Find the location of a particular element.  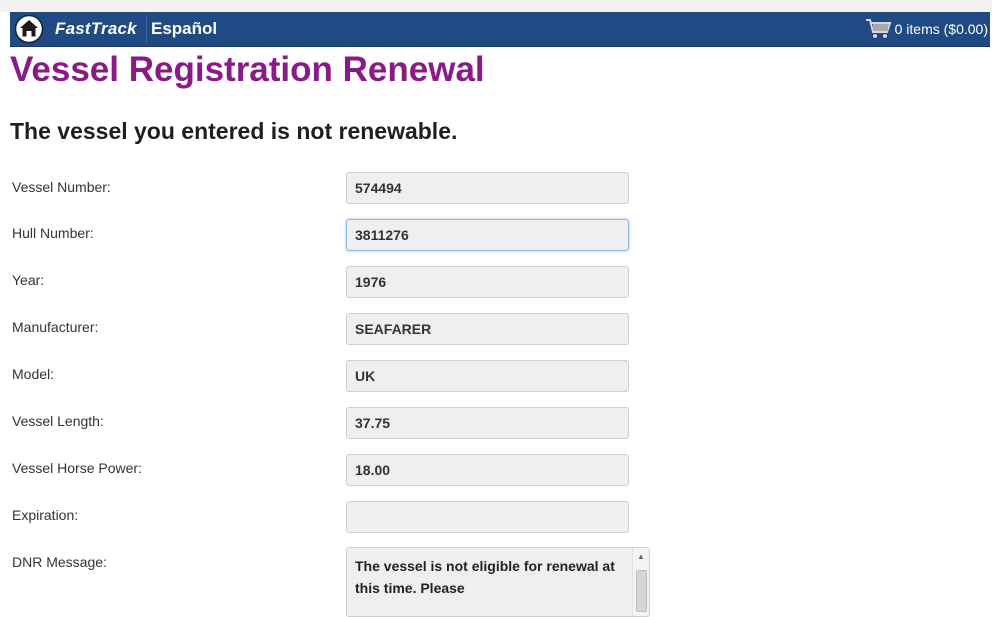

cart-link: 0 items ($0.00) is located at coordinates (926, 29).